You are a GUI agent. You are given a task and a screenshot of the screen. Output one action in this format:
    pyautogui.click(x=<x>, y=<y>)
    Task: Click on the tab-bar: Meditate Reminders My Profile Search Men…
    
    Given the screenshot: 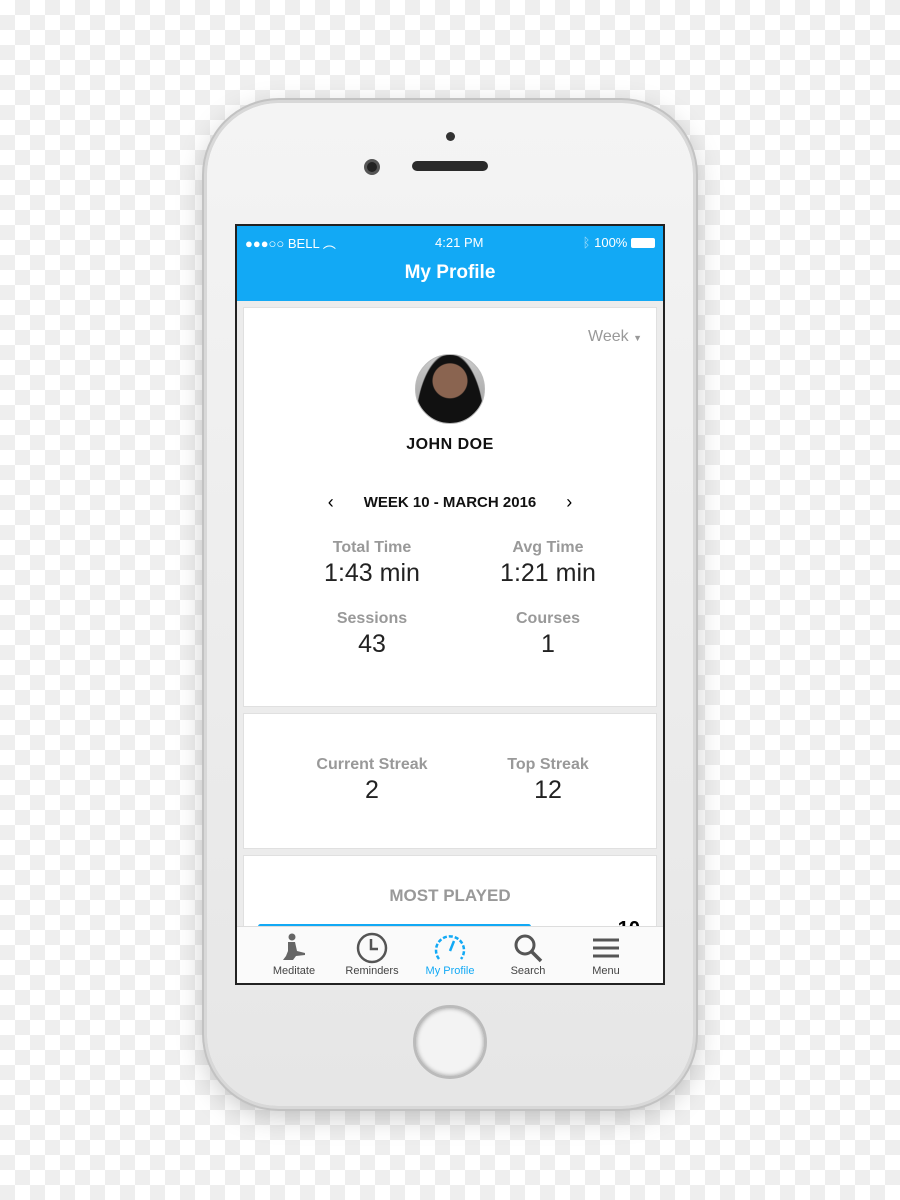 What is the action you would take?
    pyautogui.click(x=450, y=954)
    